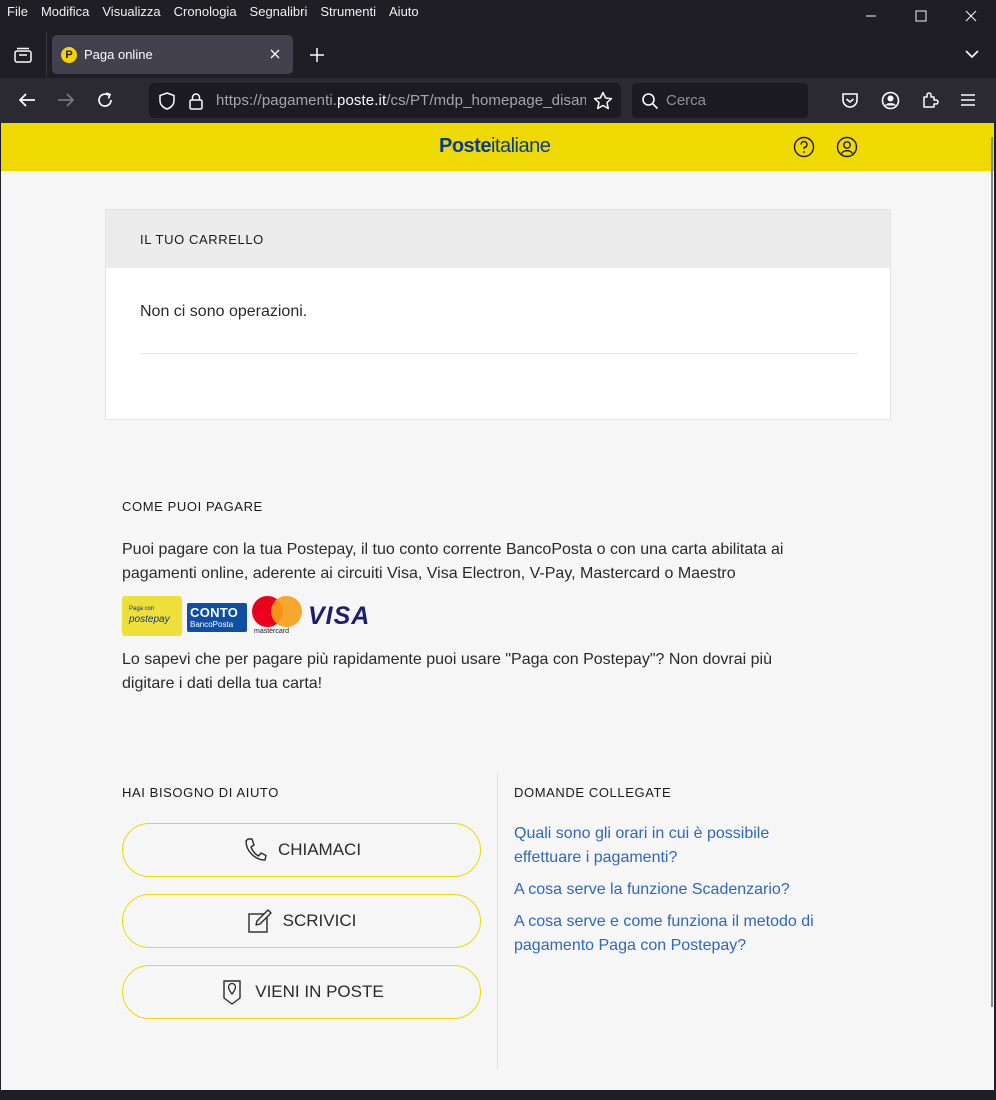 The image size is (996, 1100). I want to click on bancoposta-logo-text: CONTO, so click(214, 612).